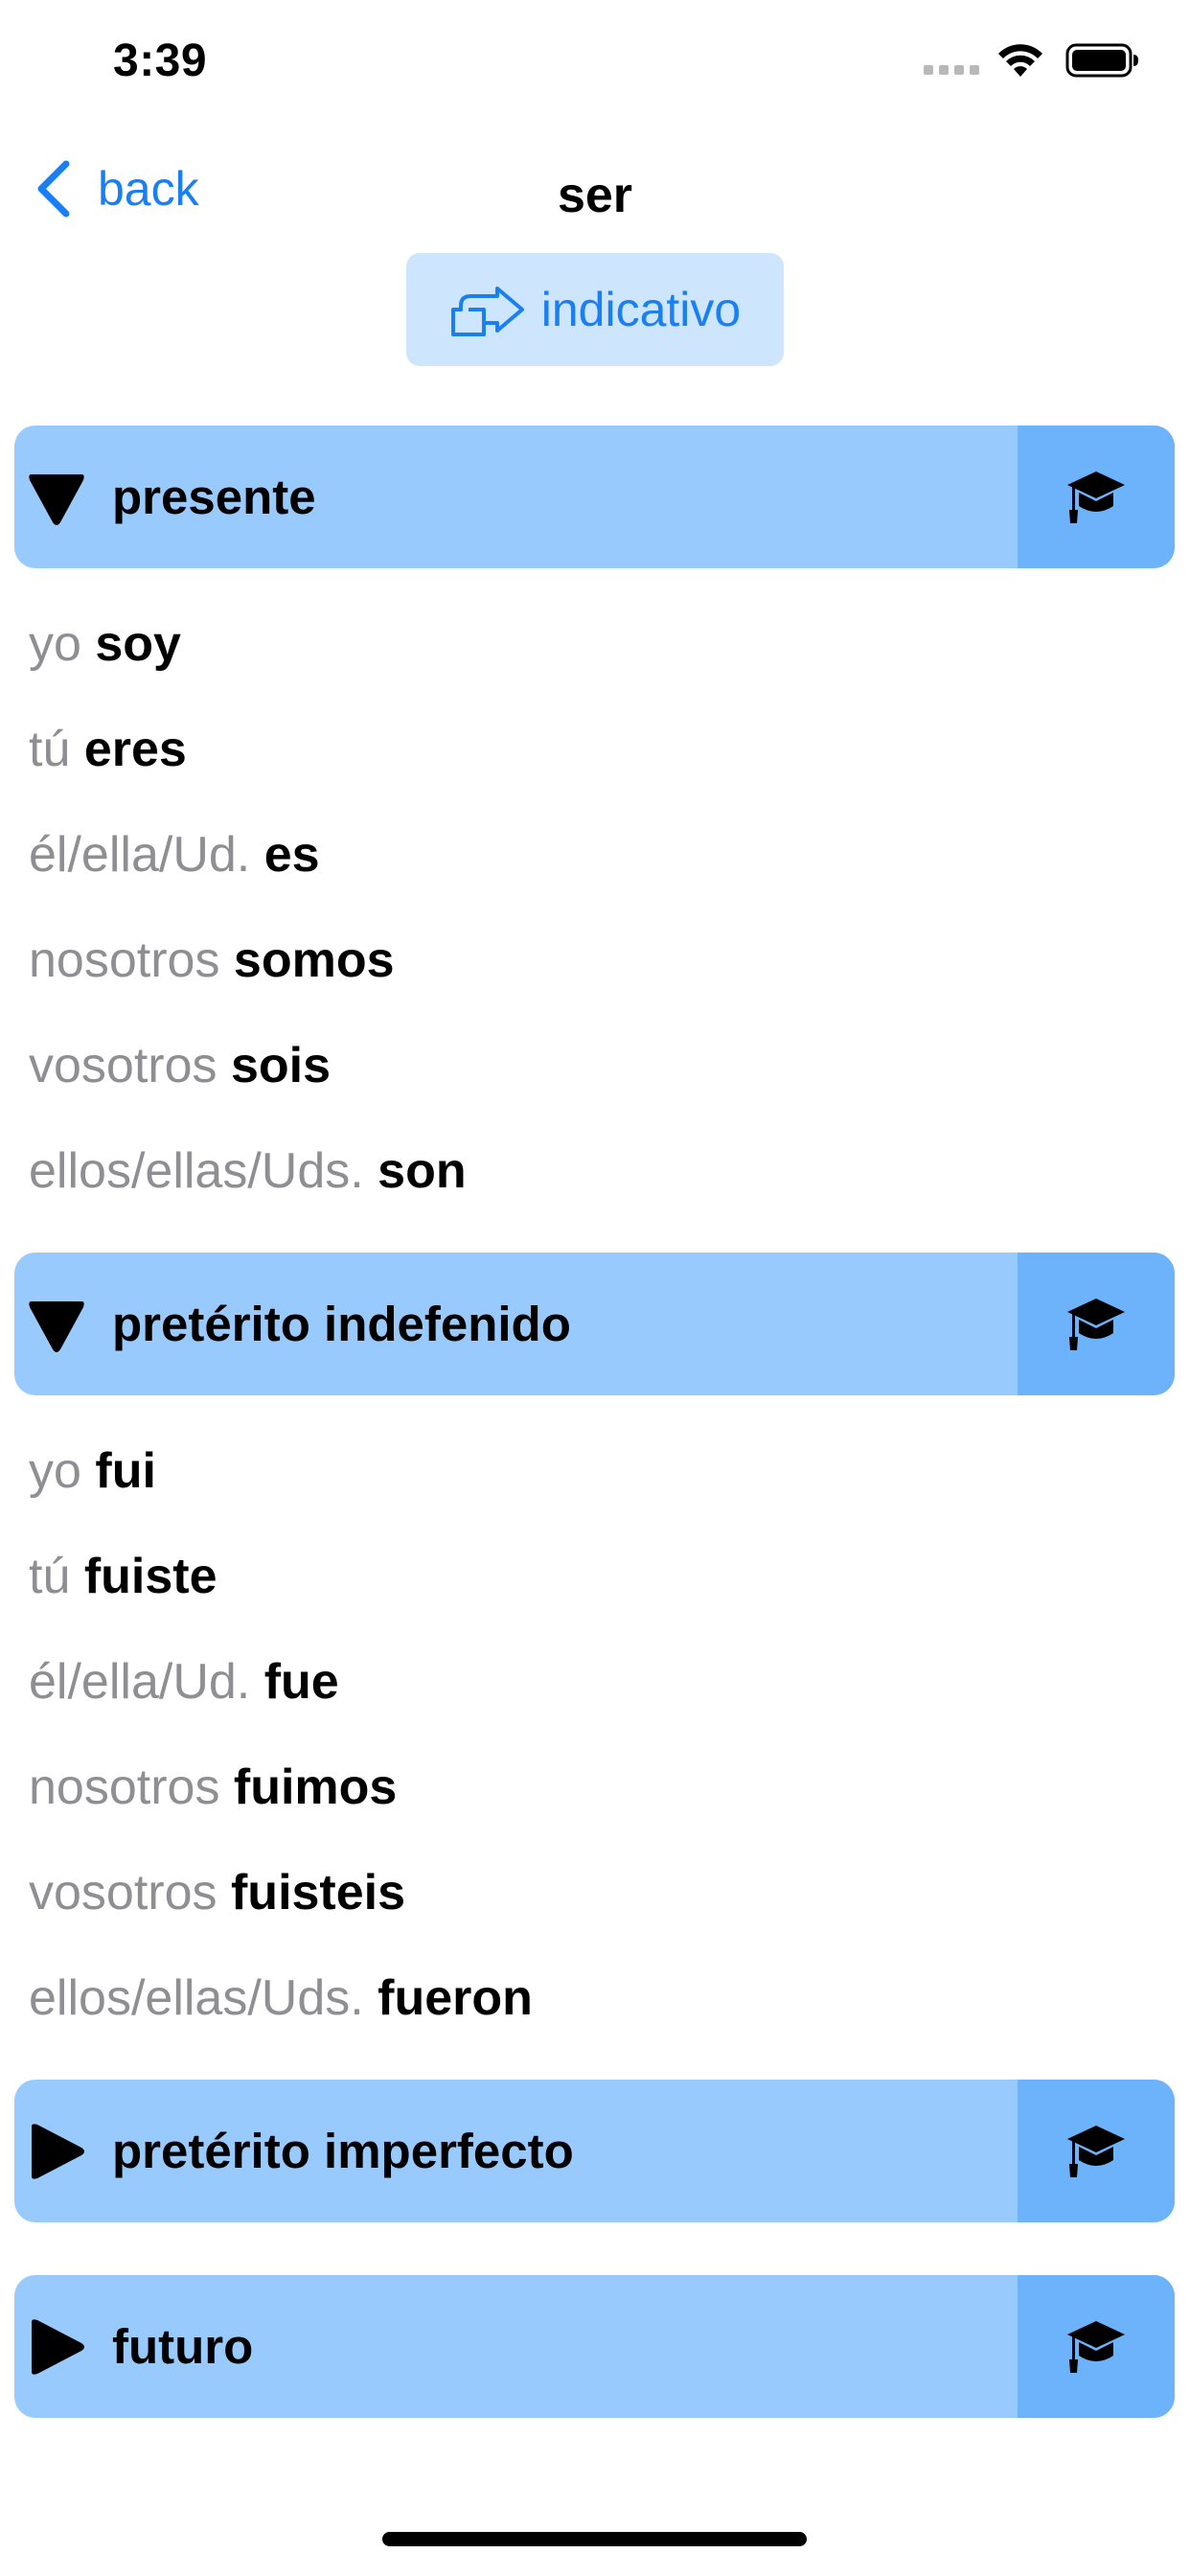  Describe the element at coordinates (342, 1324) in the screenshot. I see `tense-label: pretérito indefenido` at that location.